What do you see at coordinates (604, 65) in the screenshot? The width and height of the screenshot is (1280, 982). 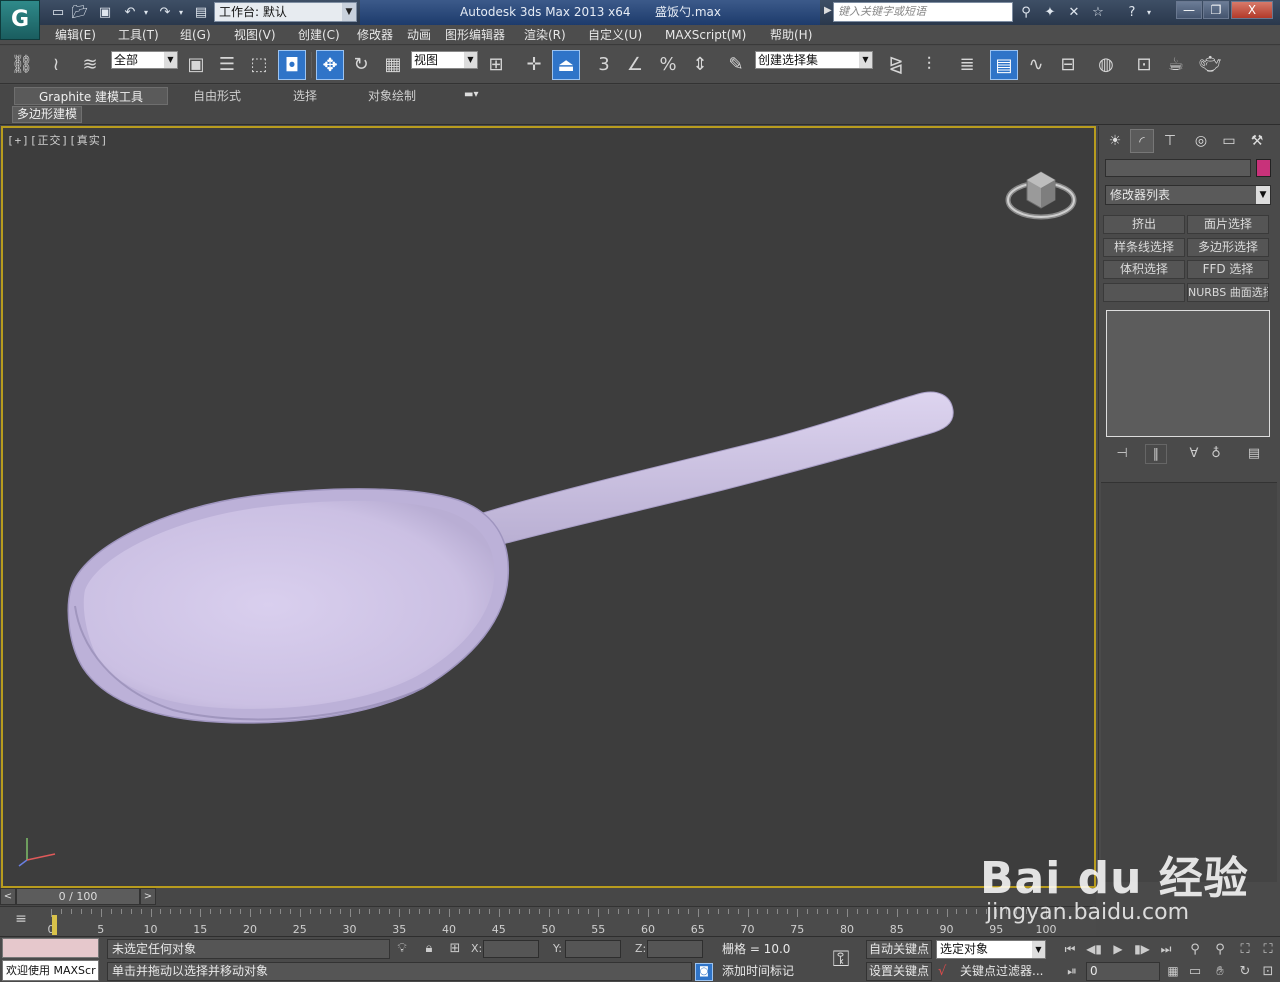 I see `snaps-toggle-icon: 3` at bounding box center [604, 65].